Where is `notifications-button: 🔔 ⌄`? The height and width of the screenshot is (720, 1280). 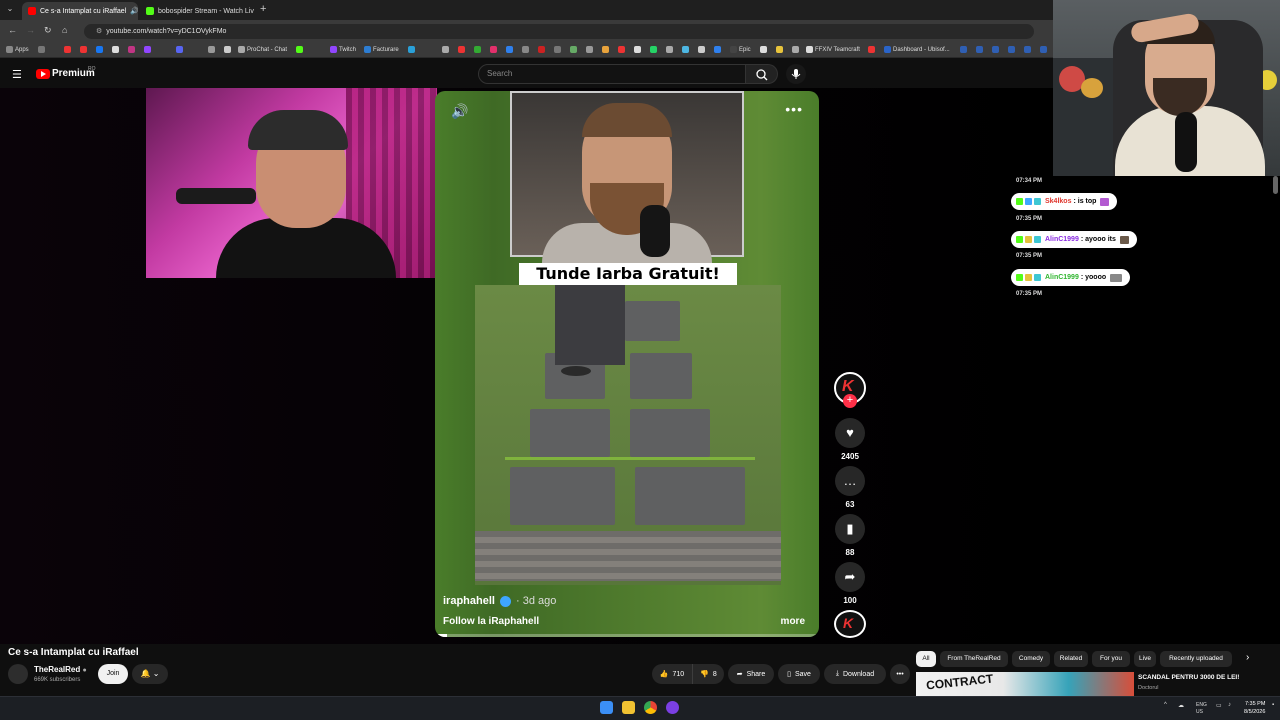
notifications-button: 🔔 ⌄ is located at coordinates (150, 674).